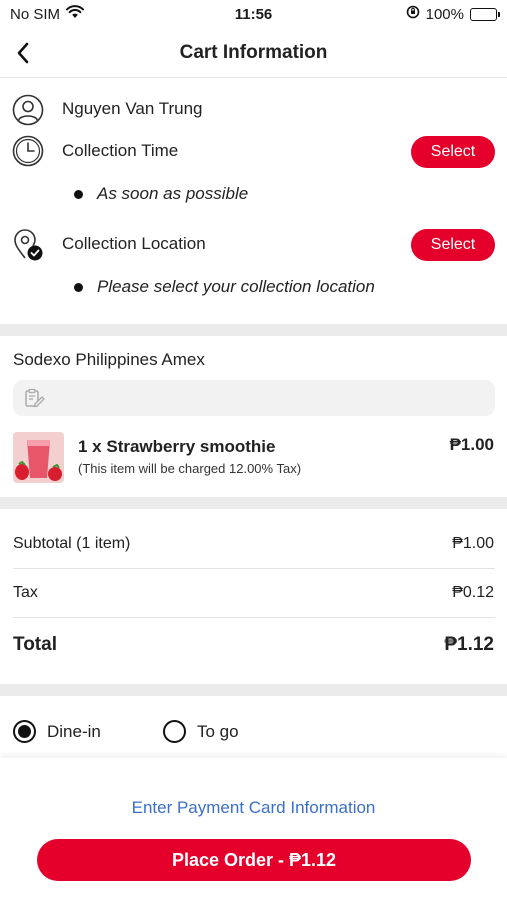  I want to click on clipboard-edit-icon, so click(35, 398).